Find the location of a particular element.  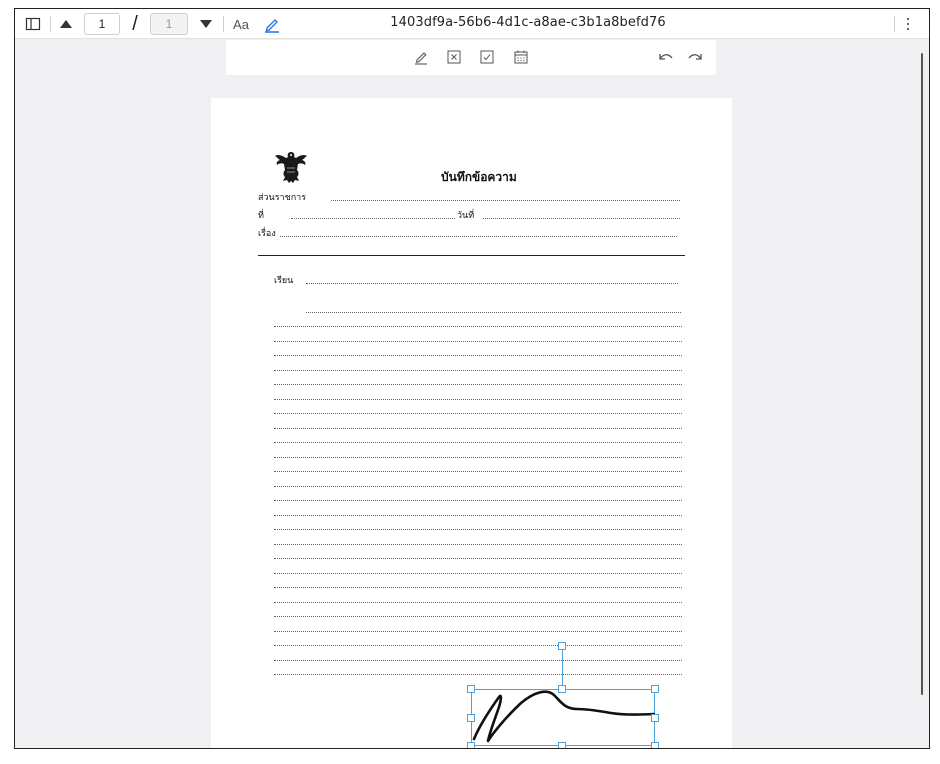

redo-icon is located at coordinates (696, 57).